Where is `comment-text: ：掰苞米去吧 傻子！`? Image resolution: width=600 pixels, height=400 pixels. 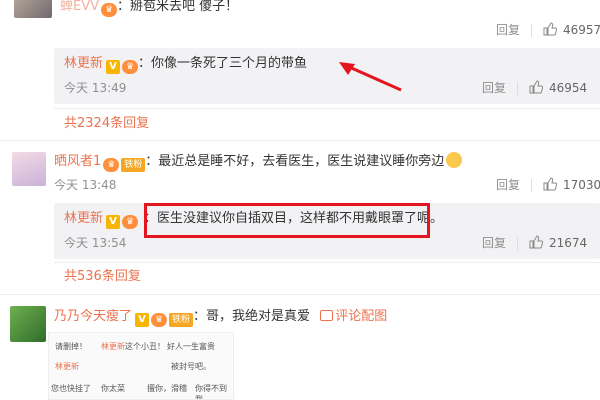 comment-text: ：掰苞米去吧 傻子！ is located at coordinates (178, 7).